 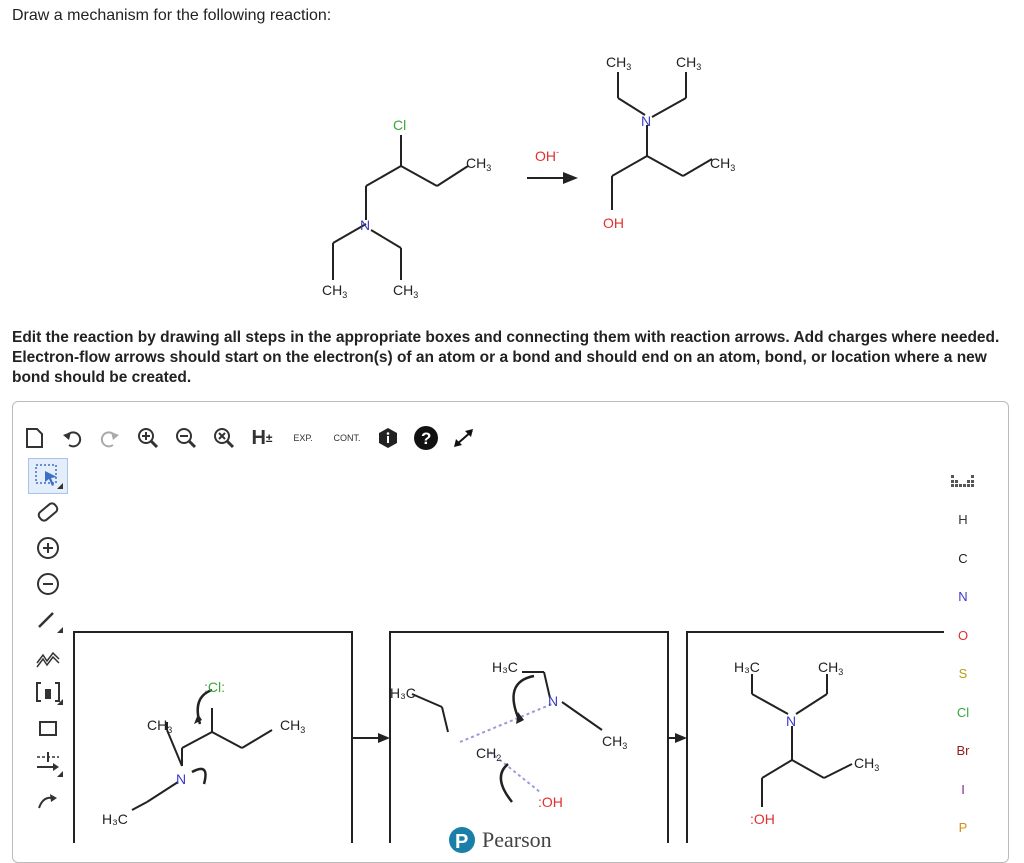 What do you see at coordinates (148, 438) in the screenshot?
I see `zoom-in-icon` at bounding box center [148, 438].